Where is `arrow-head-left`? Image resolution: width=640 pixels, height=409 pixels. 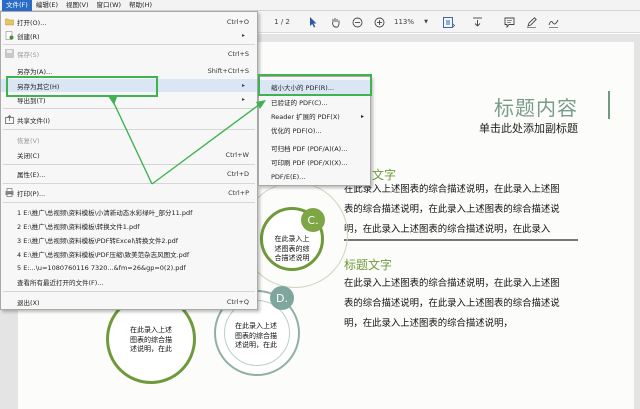 arrow-head-left is located at coordinates (112, 100).